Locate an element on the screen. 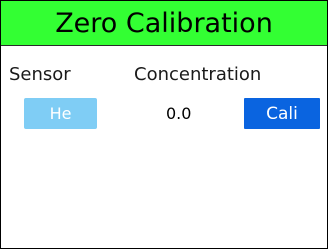  calibrate-button: Cali is located at coordinates (282, 113).